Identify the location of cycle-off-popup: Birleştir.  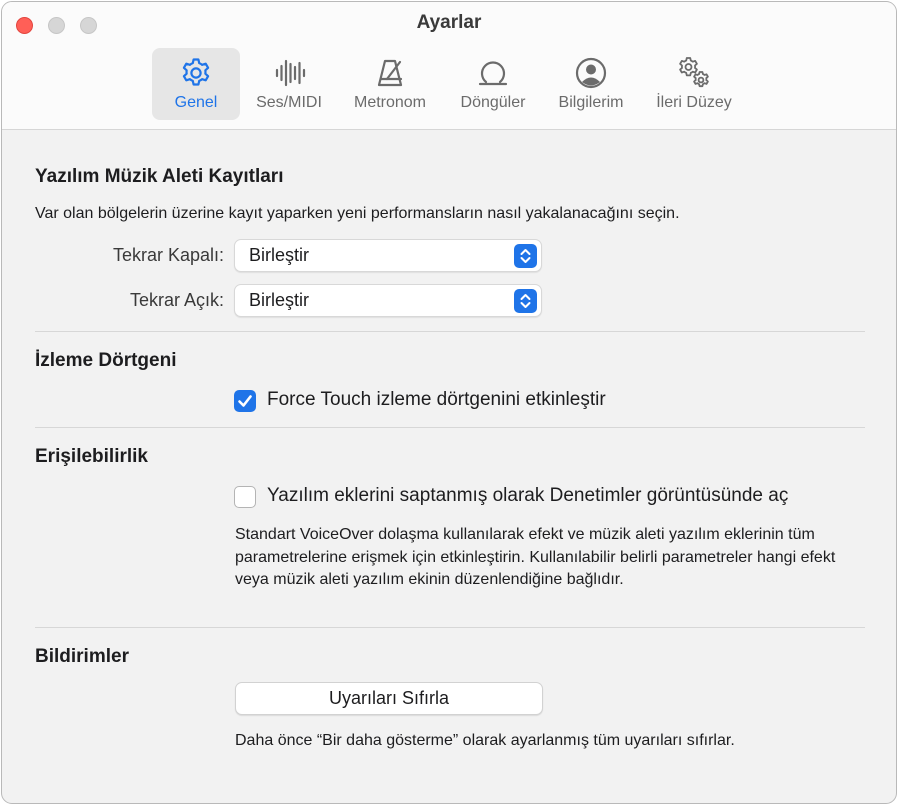
(388, 255).